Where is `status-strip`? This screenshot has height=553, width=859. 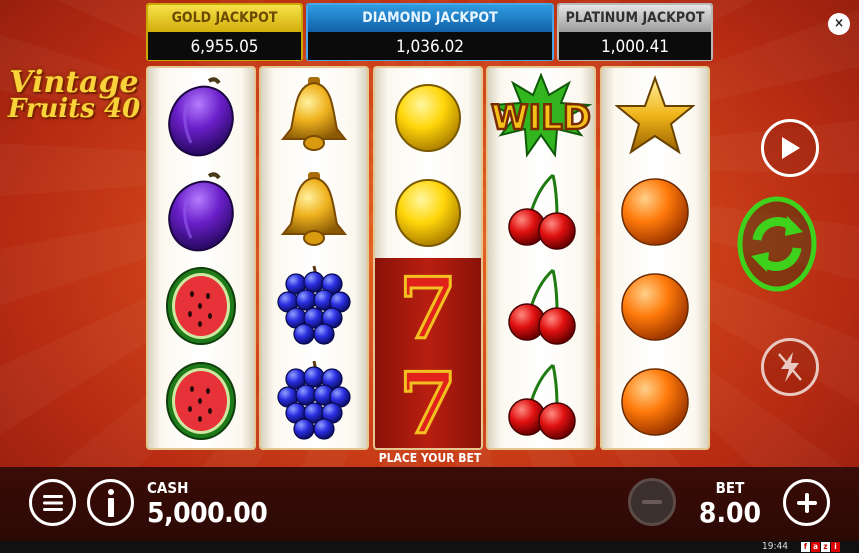
status-strip is located at coordinates (429, 547).